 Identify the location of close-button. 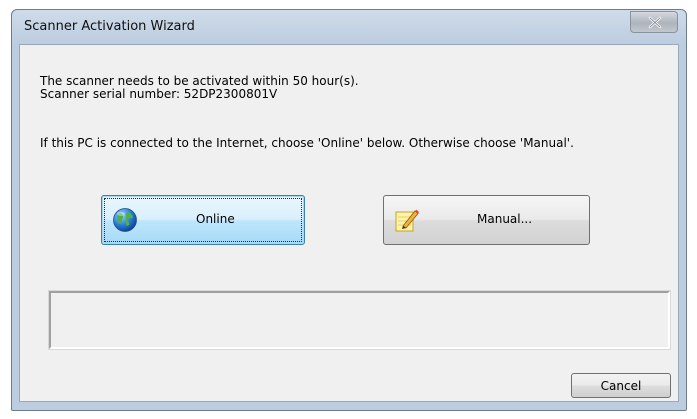
(654, 22).